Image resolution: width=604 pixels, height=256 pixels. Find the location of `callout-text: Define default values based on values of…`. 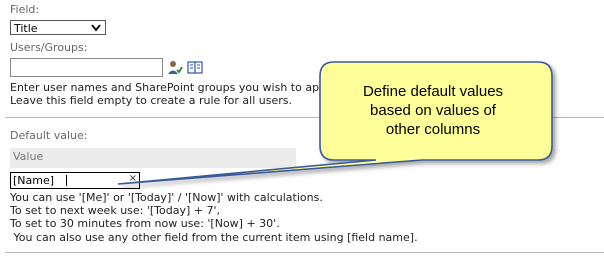

callout-text: Define default values based on values of… is located at coordinates (433, 110).